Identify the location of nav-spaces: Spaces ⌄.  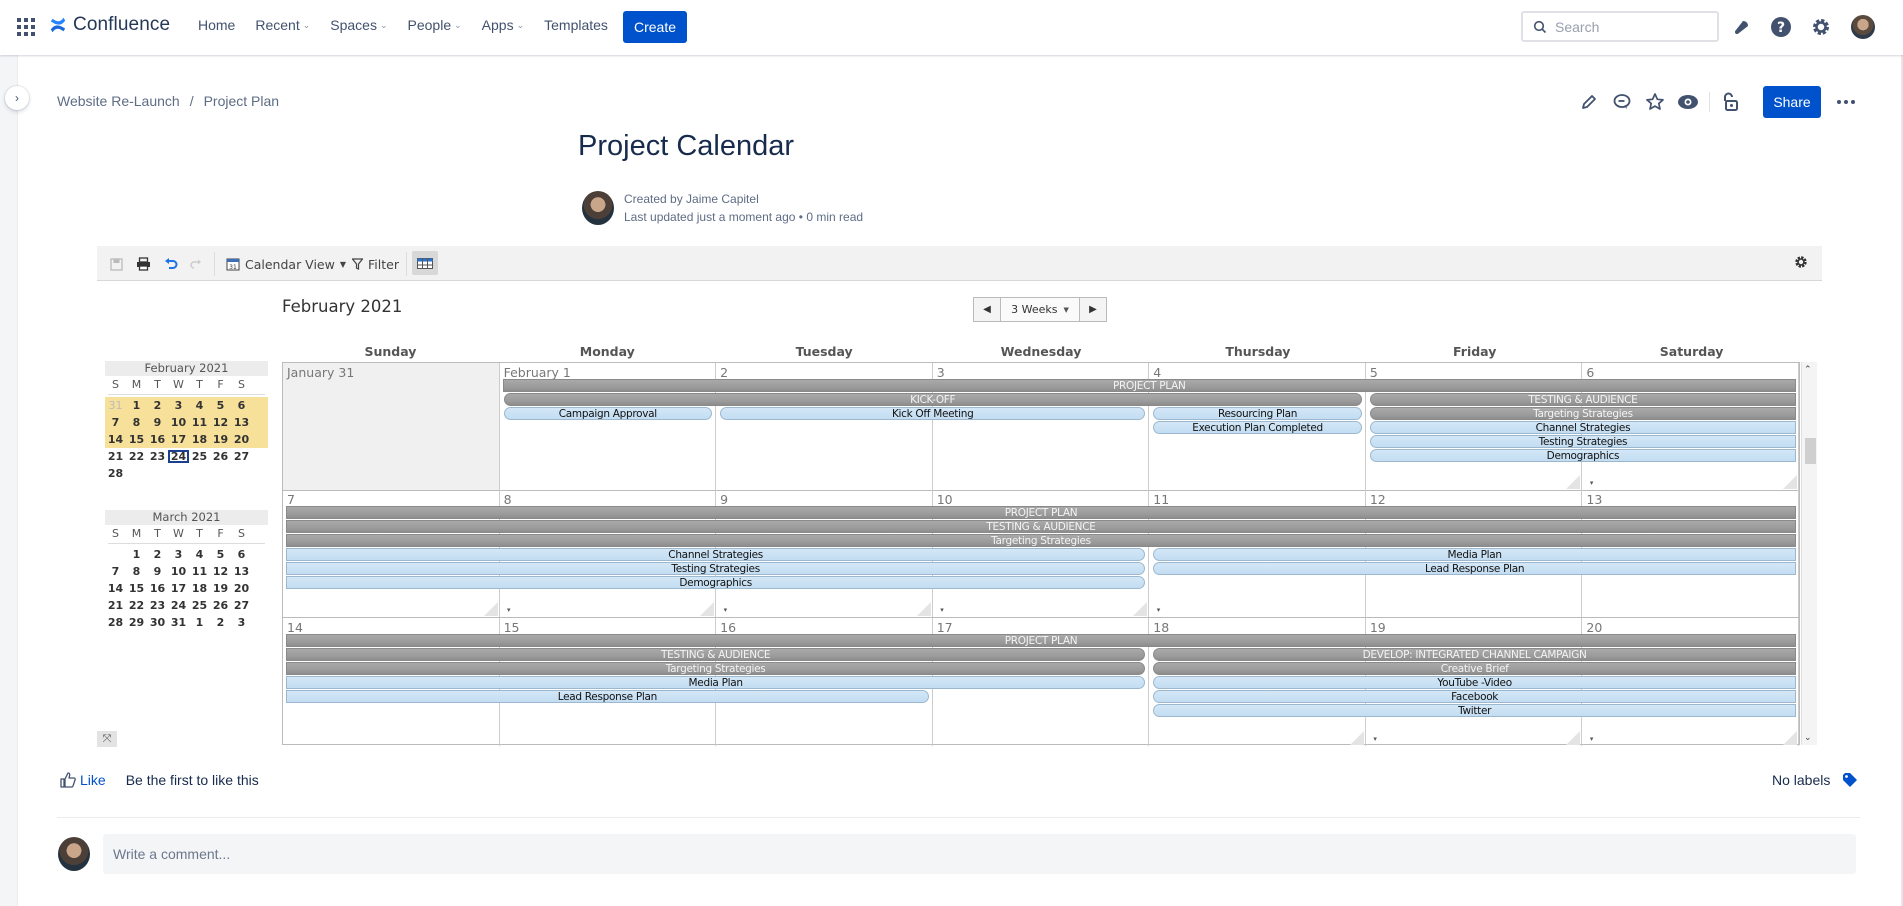
(358, 25).